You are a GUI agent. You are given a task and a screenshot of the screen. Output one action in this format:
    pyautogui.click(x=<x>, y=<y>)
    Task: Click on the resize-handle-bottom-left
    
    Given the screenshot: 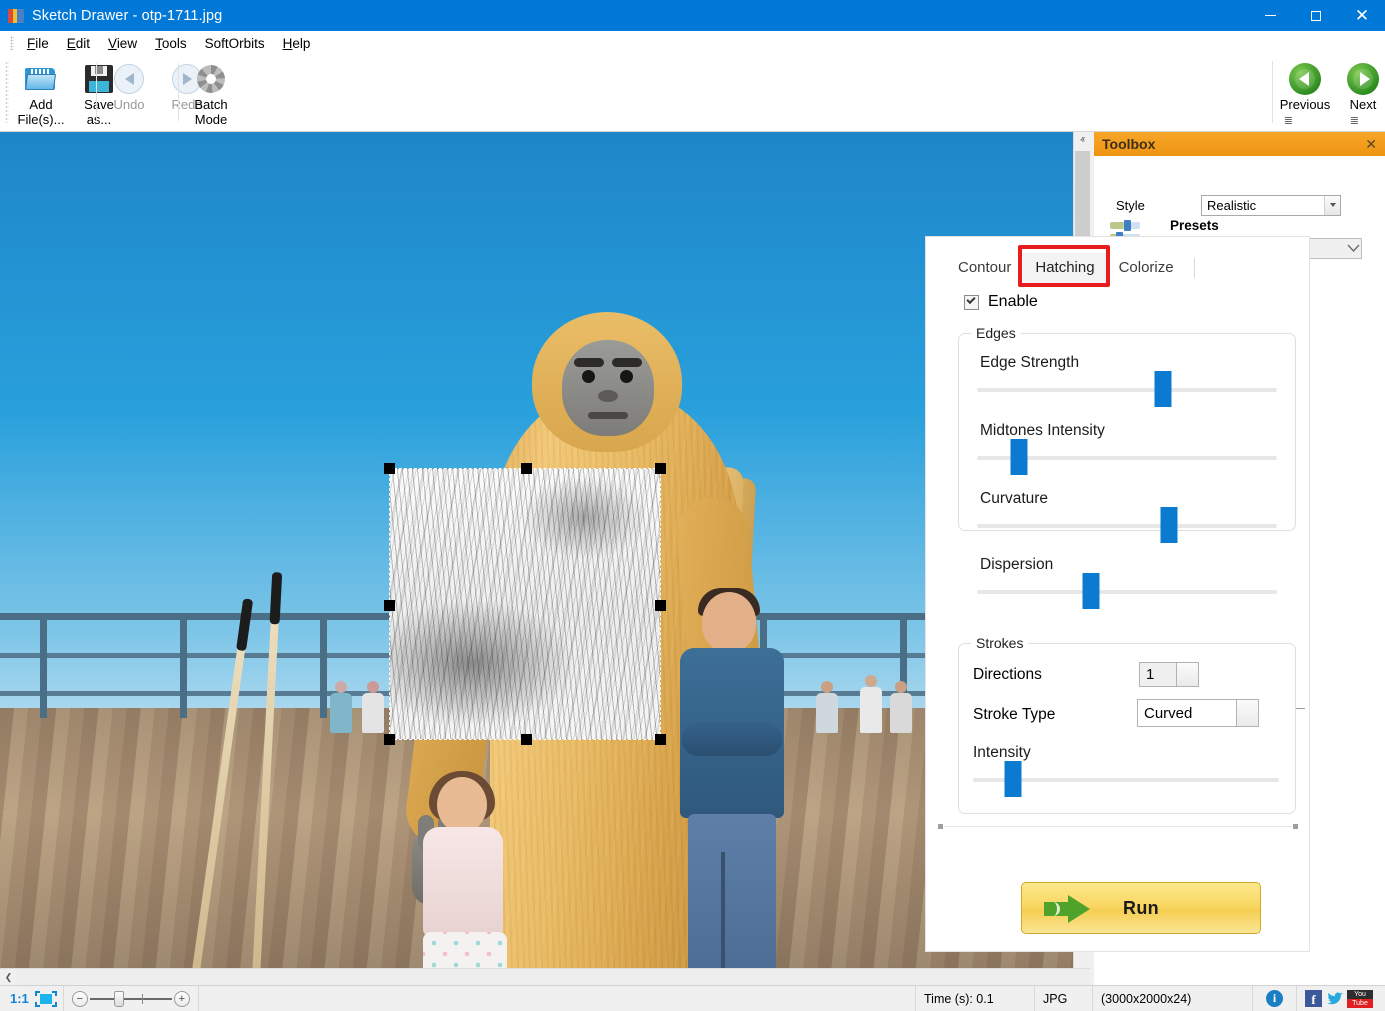 What is the action you would take?
    pyautogui.click(x=389, y=739)
    